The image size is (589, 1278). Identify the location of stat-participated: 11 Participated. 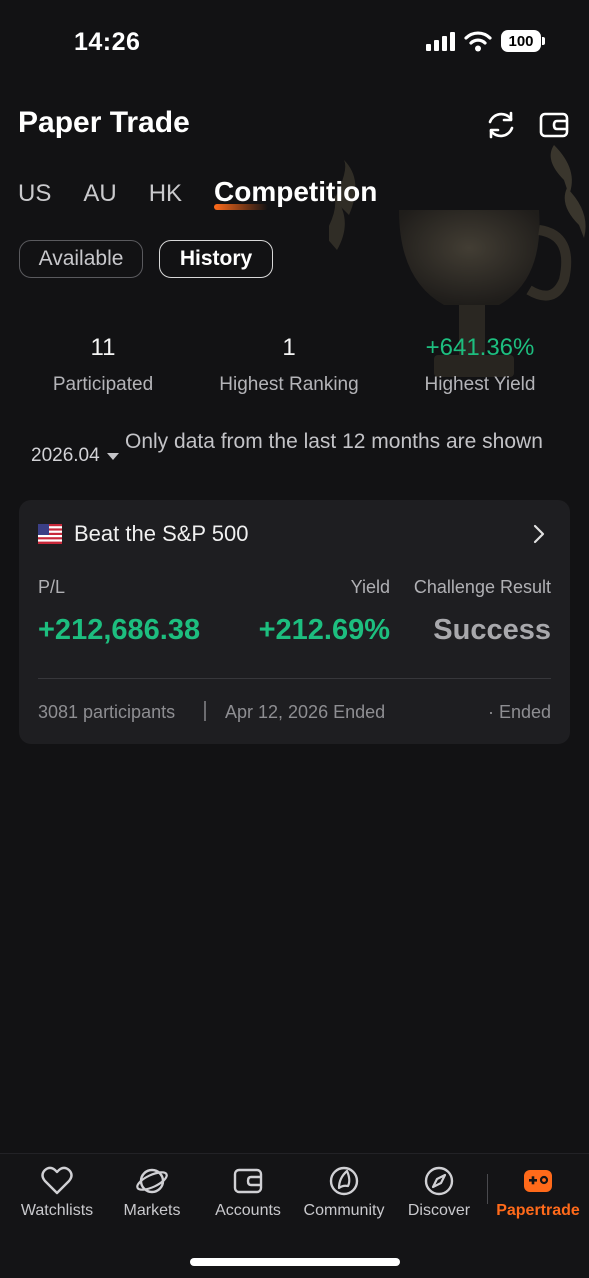
(103, 365).